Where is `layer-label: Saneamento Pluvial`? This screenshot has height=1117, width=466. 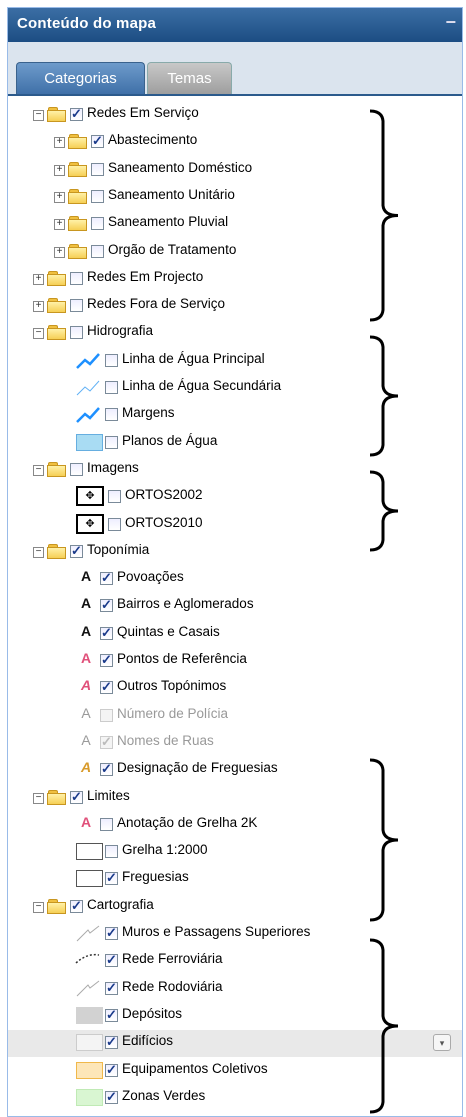
layer-label: Saneamento Pluvial is located at coordinates (168, 221).